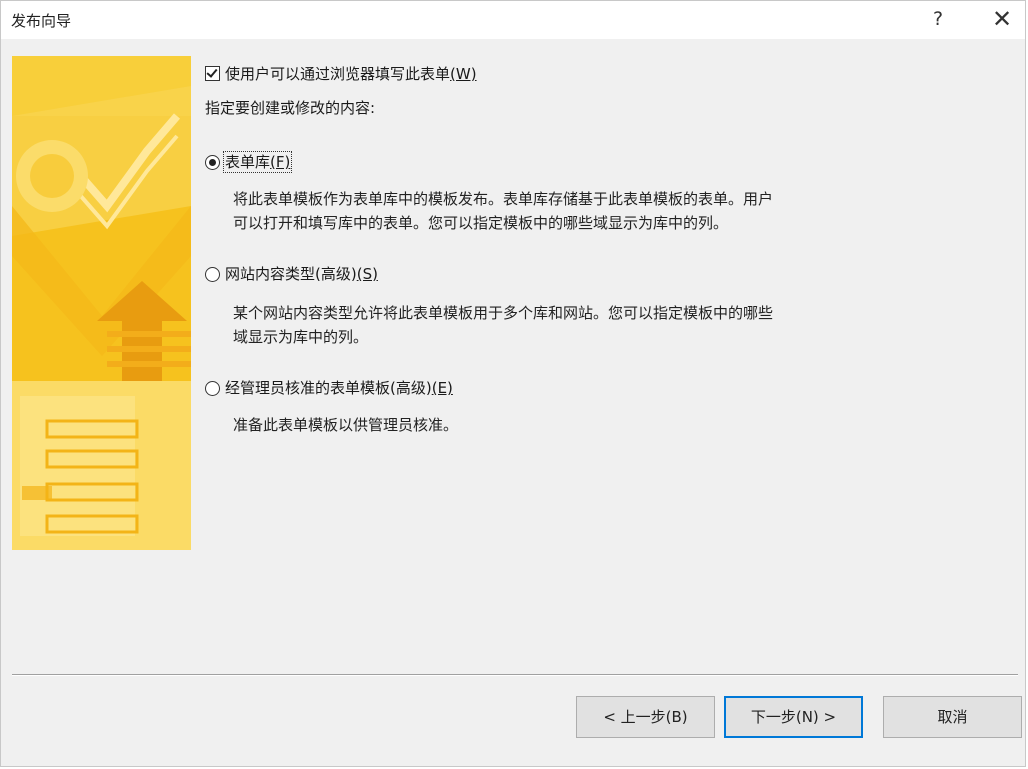 Image resolution: width=1028 pixels, height=769 pixels. Describe the element at coordinates (280, 162) in the screenshot. I see `radio-form-library-accesskey: (F)` at that location.